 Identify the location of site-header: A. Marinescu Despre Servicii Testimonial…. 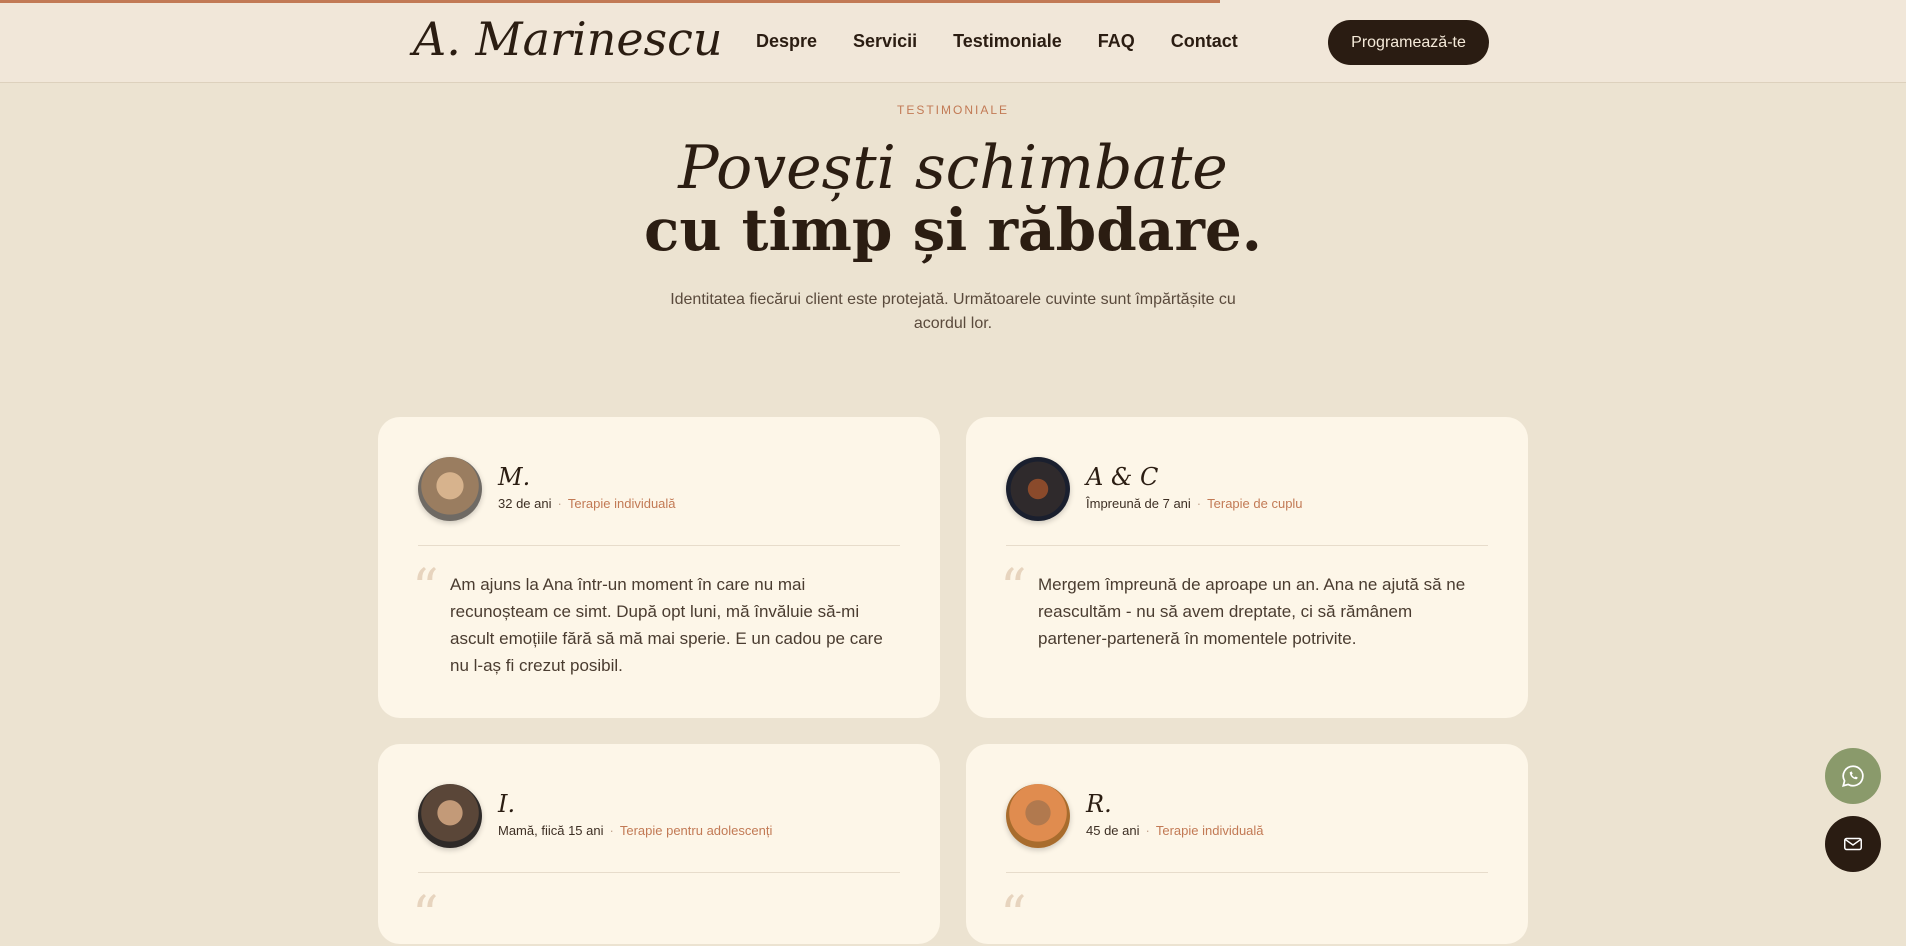
(953, 41).